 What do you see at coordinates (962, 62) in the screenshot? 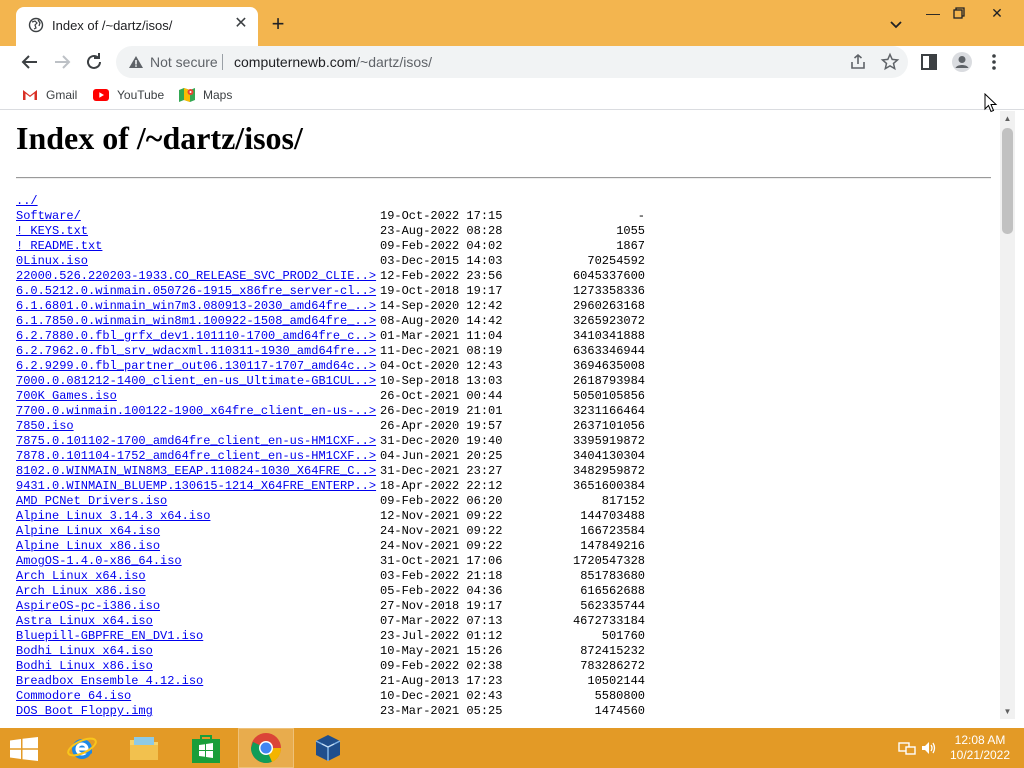
I see `profile-avatar-icon` at bounding box center [962, 62].